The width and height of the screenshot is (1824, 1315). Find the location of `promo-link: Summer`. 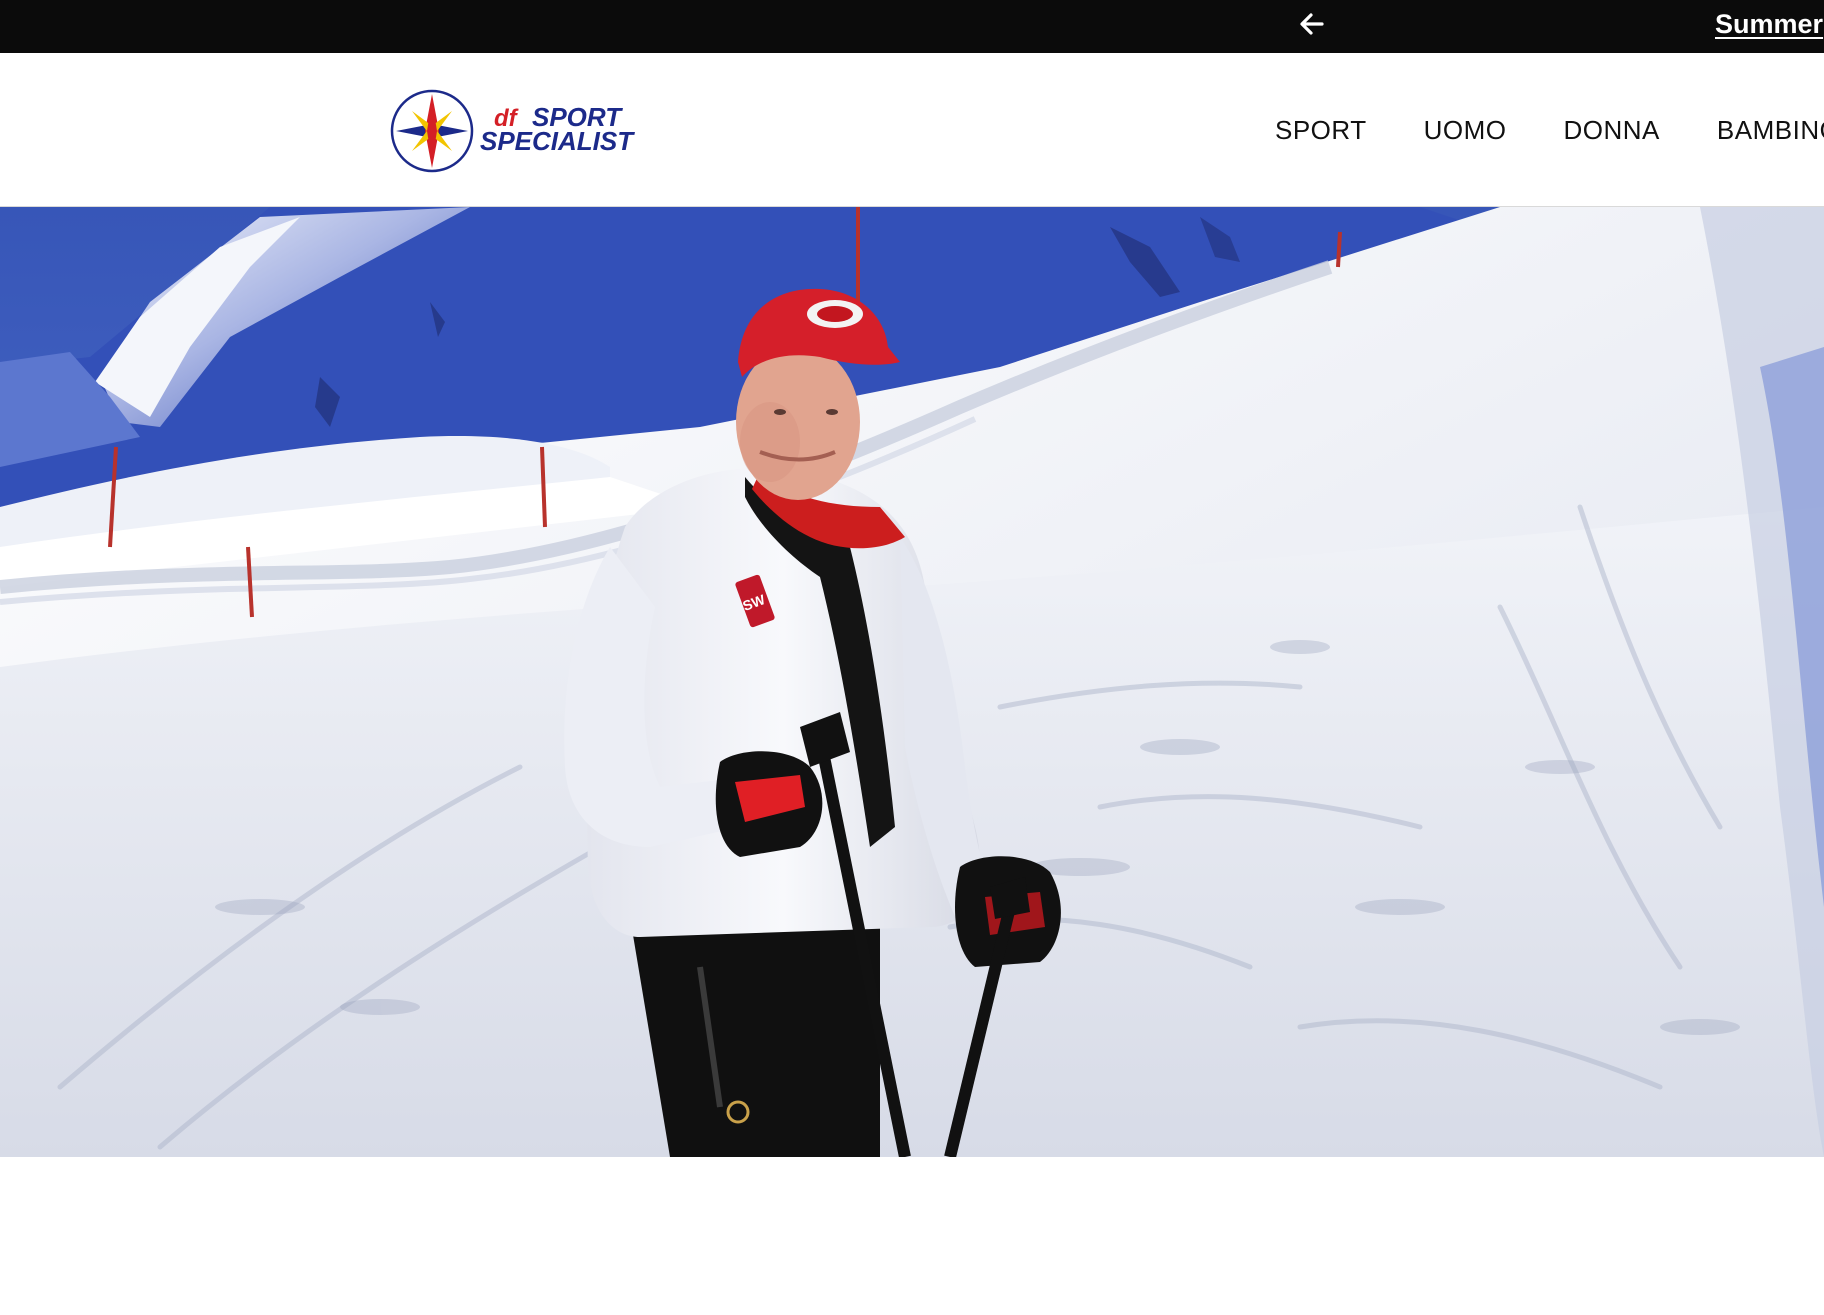

promo-link: Summer is located at coordinates (1769, 24).